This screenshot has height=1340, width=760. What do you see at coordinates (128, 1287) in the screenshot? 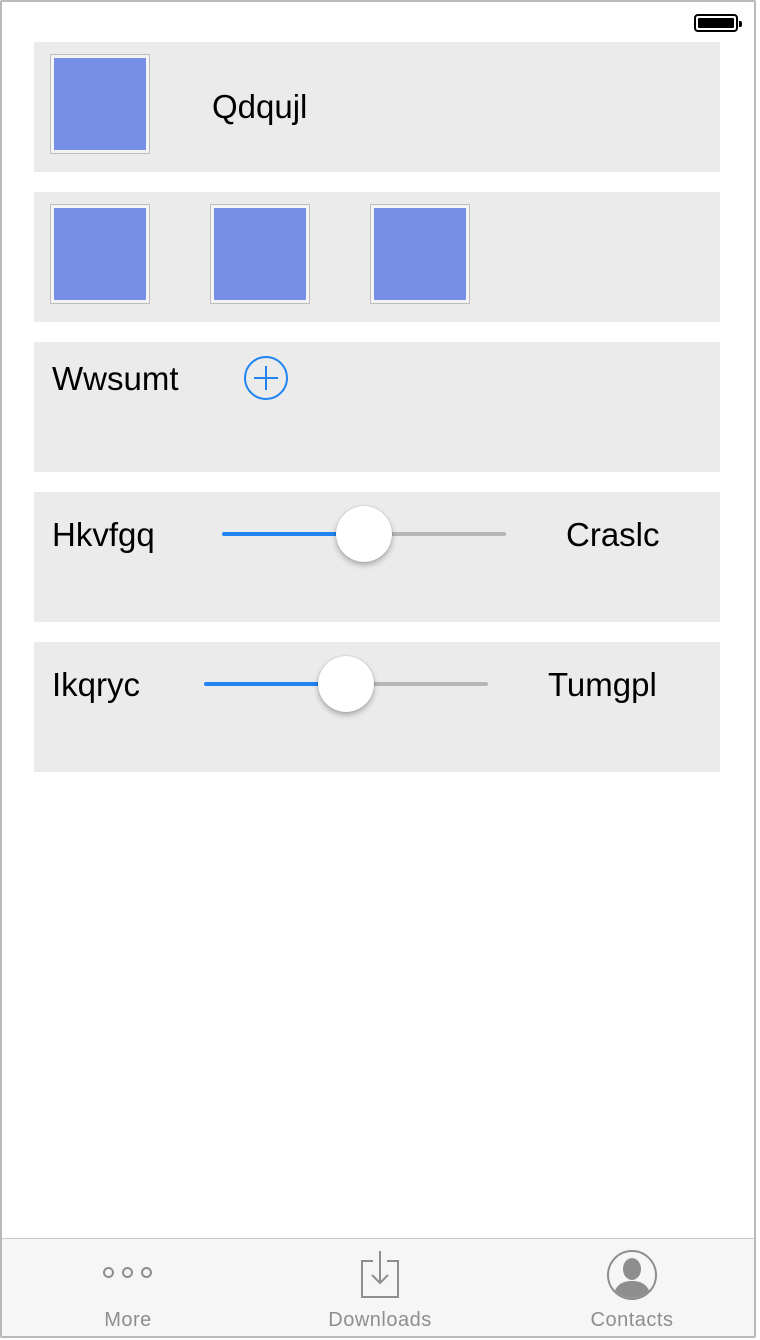
I see `tab-more: More` at bounding box center [128, 1287].